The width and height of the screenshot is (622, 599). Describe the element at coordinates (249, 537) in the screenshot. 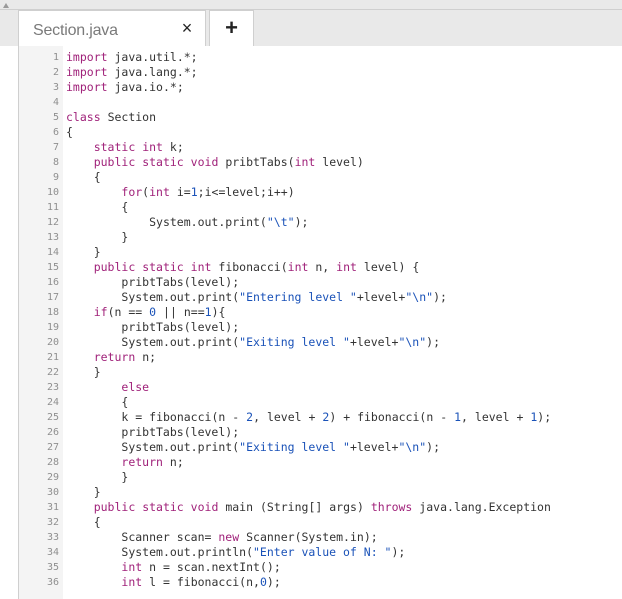

I see `code-line-text: Scanner scan= new Scanner(System.in);` at that location.